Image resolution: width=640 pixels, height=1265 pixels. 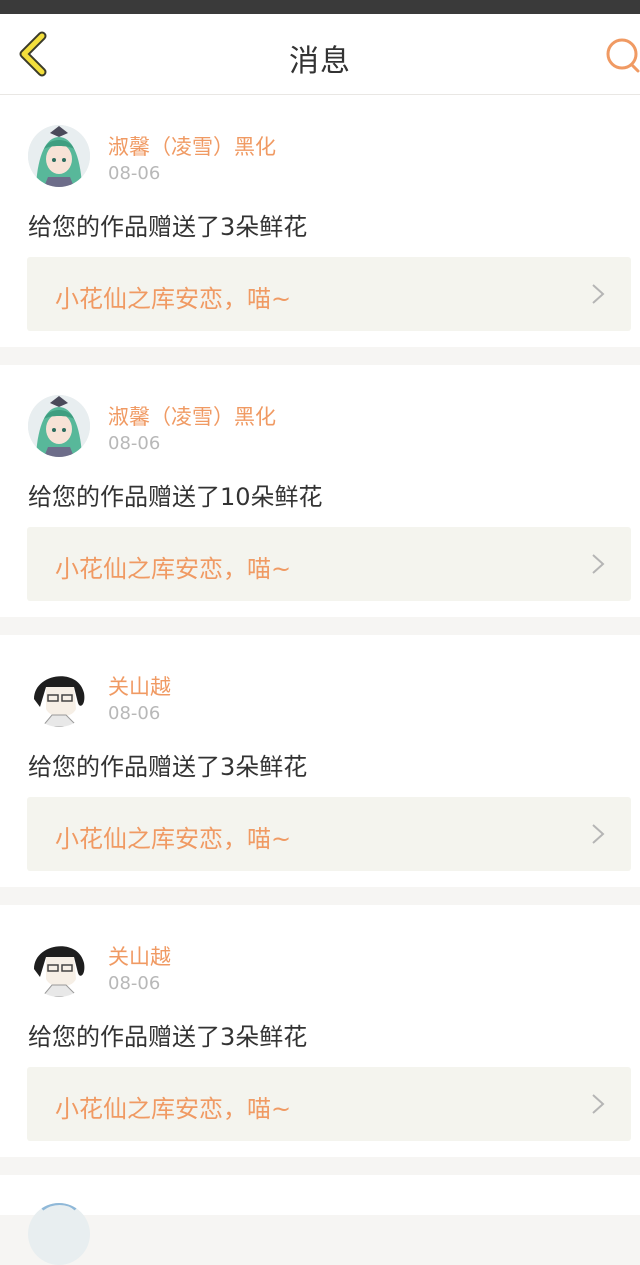 What do you see at coordinates (320, 7) in the screenshot?
I see `status-bar` at bounding box center [320, 7].